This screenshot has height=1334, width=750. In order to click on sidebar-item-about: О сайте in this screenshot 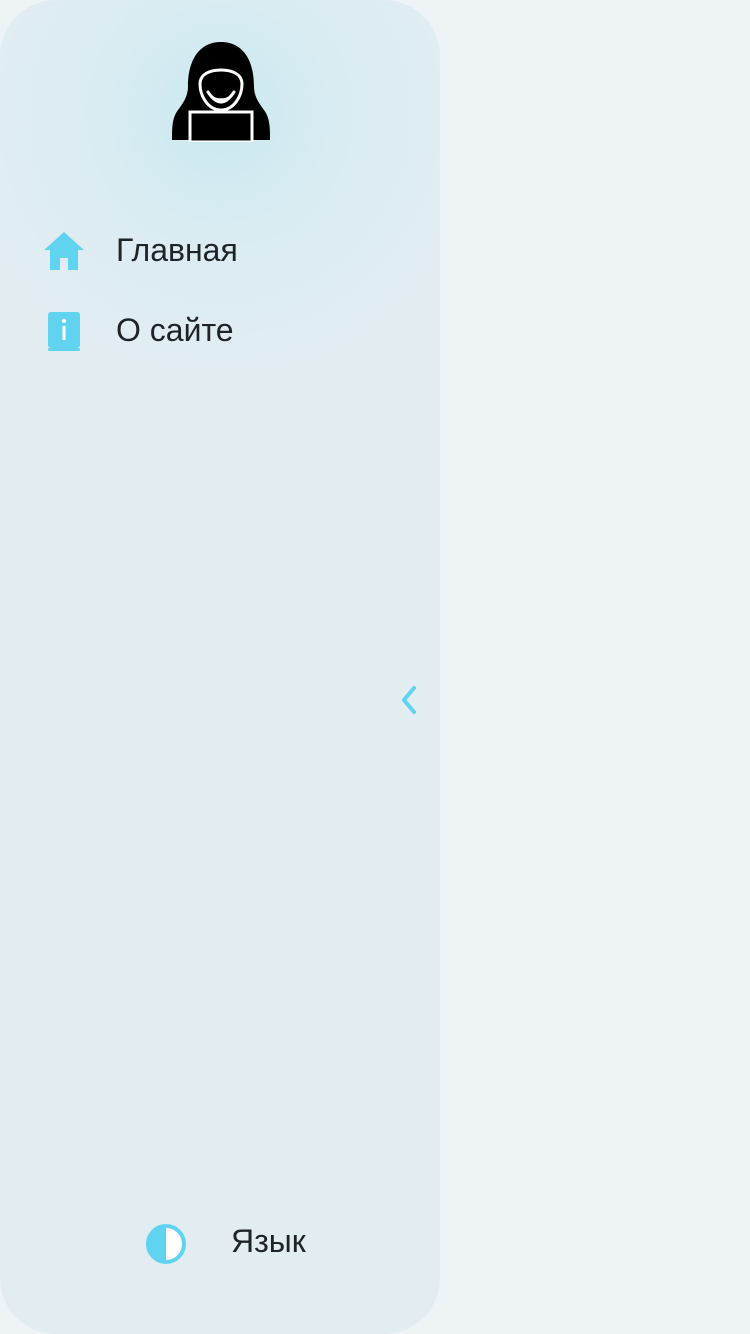, I will do `click(220, 330)`.